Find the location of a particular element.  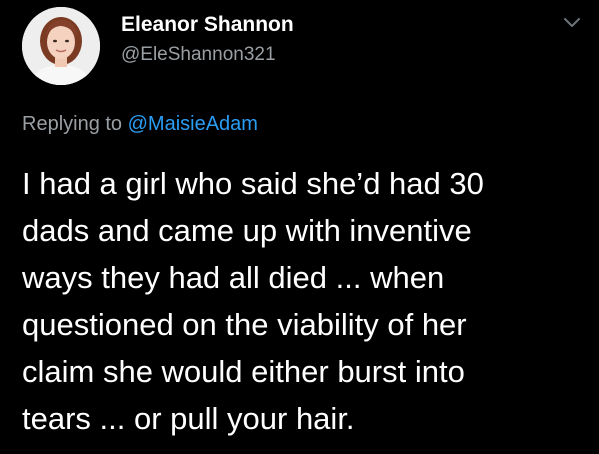

reply-context: Replying to @MaisieAdam is located at coordinates (140, 124).